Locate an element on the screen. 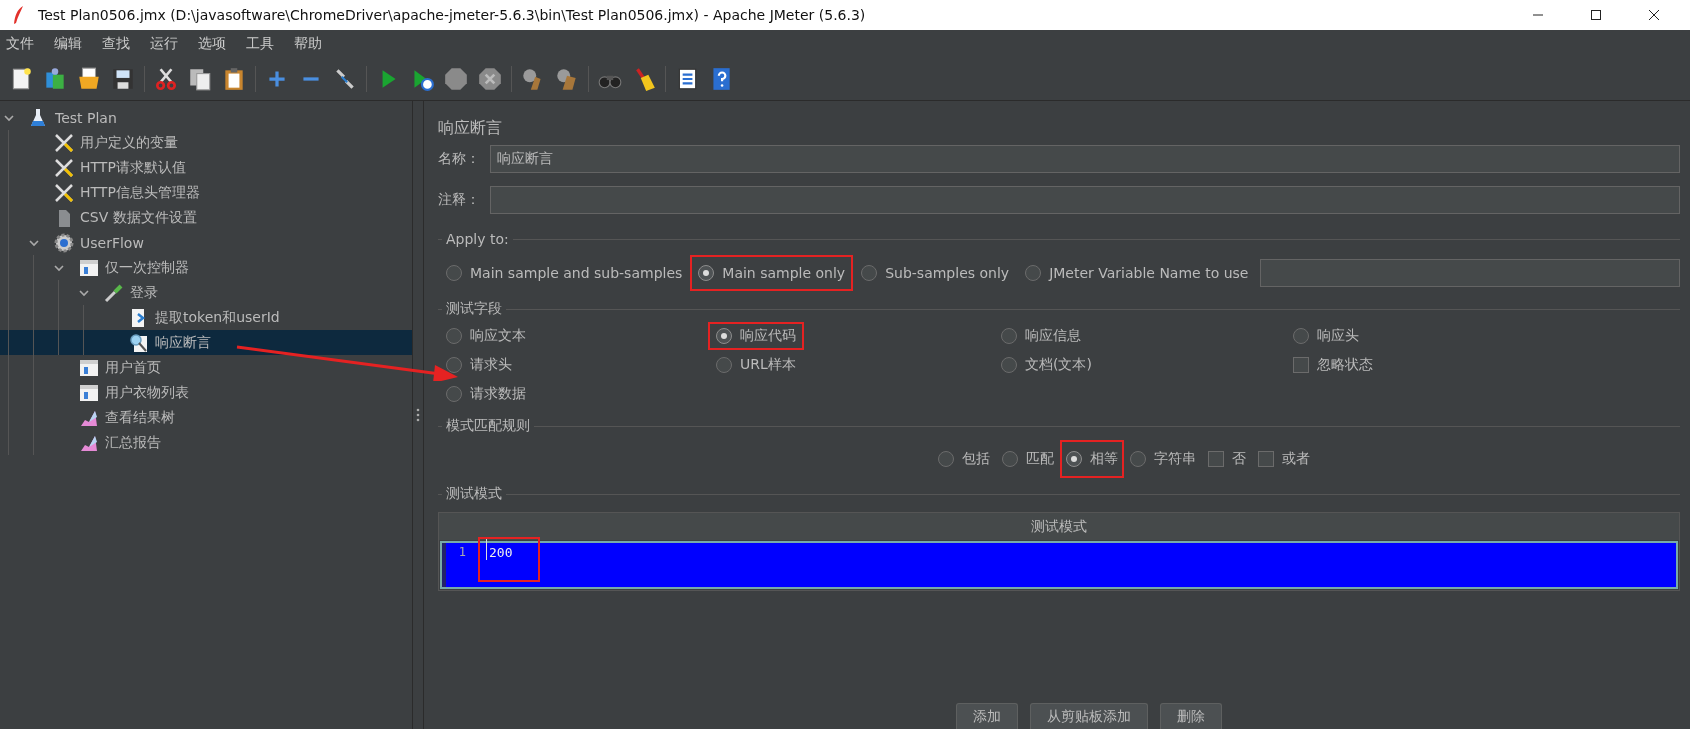 The width and height of the screenshot is (1690, 729). menu-item: 帮助 is located at coordinates (308, 44).